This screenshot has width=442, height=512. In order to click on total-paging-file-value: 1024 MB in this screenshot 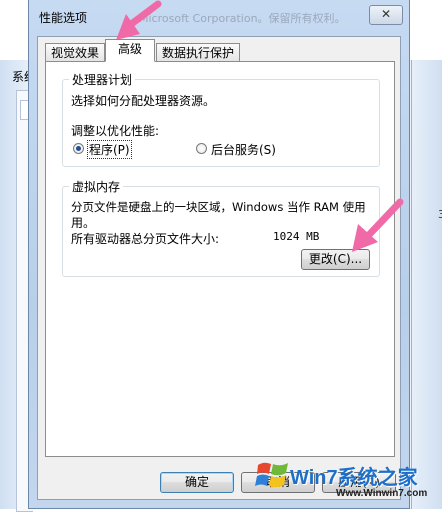, I will do `click(296, 236)`.